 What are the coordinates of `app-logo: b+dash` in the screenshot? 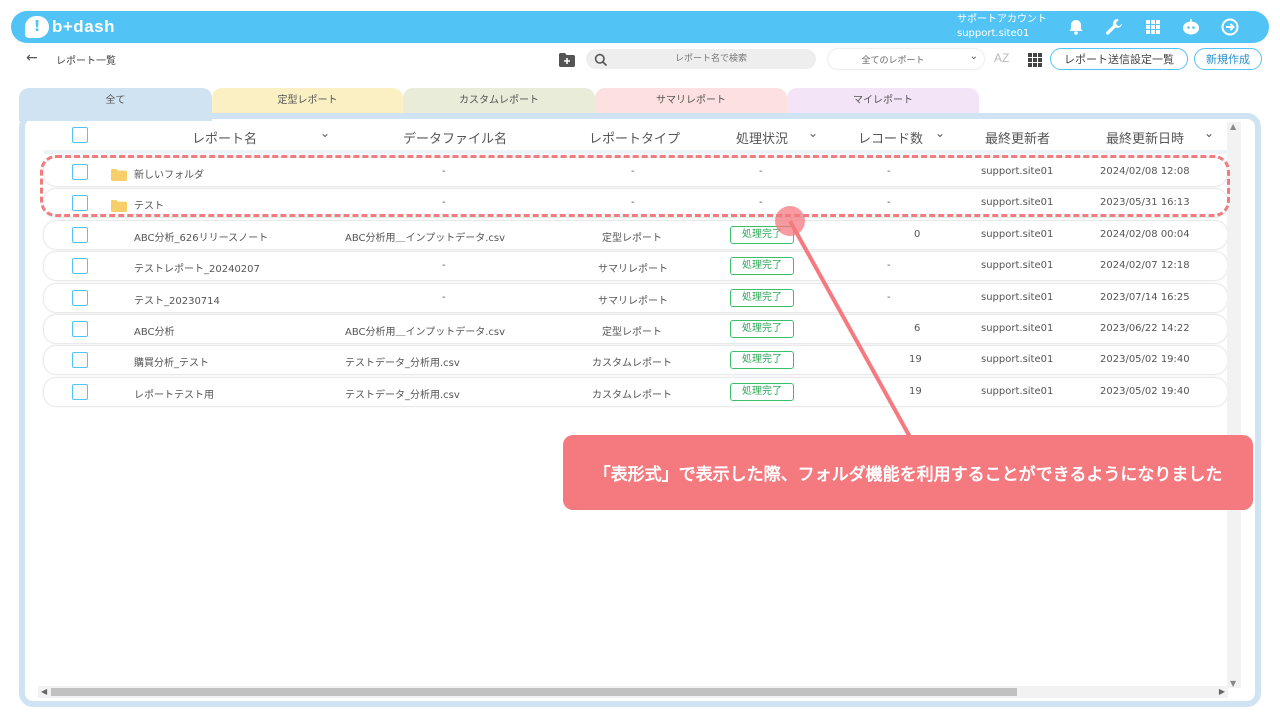 It's located at (70, 27).